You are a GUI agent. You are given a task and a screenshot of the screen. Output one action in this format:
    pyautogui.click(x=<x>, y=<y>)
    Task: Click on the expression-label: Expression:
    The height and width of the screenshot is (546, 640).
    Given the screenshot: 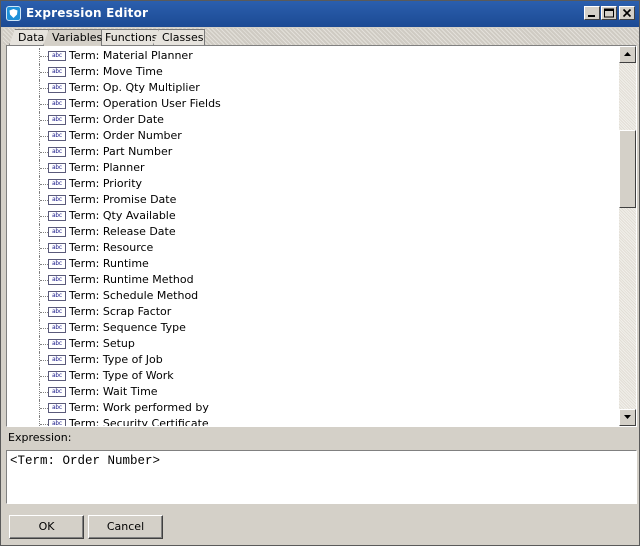 What is the action you would take?
    pyautogui.click(x=40, y=437)
    